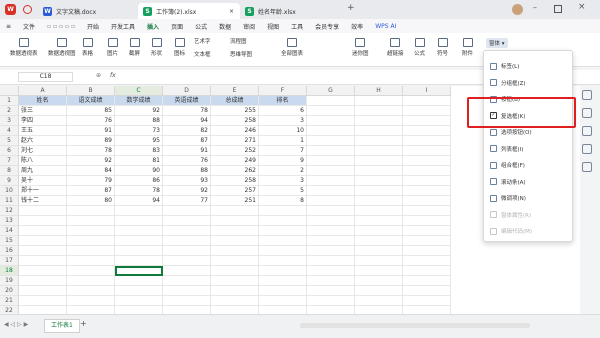 The image size is (600, 338). What do you see at coordinates (139, 271) in the screenshot?
I see `selected-cell` at bounding box center [139, 271].